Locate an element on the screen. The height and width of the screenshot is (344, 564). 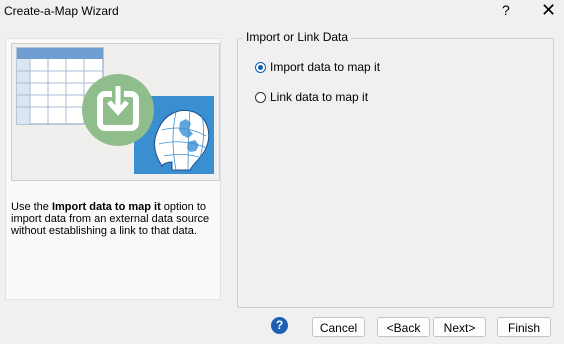
import-data-option: Import data to map it is located at coordinates (317, 67).